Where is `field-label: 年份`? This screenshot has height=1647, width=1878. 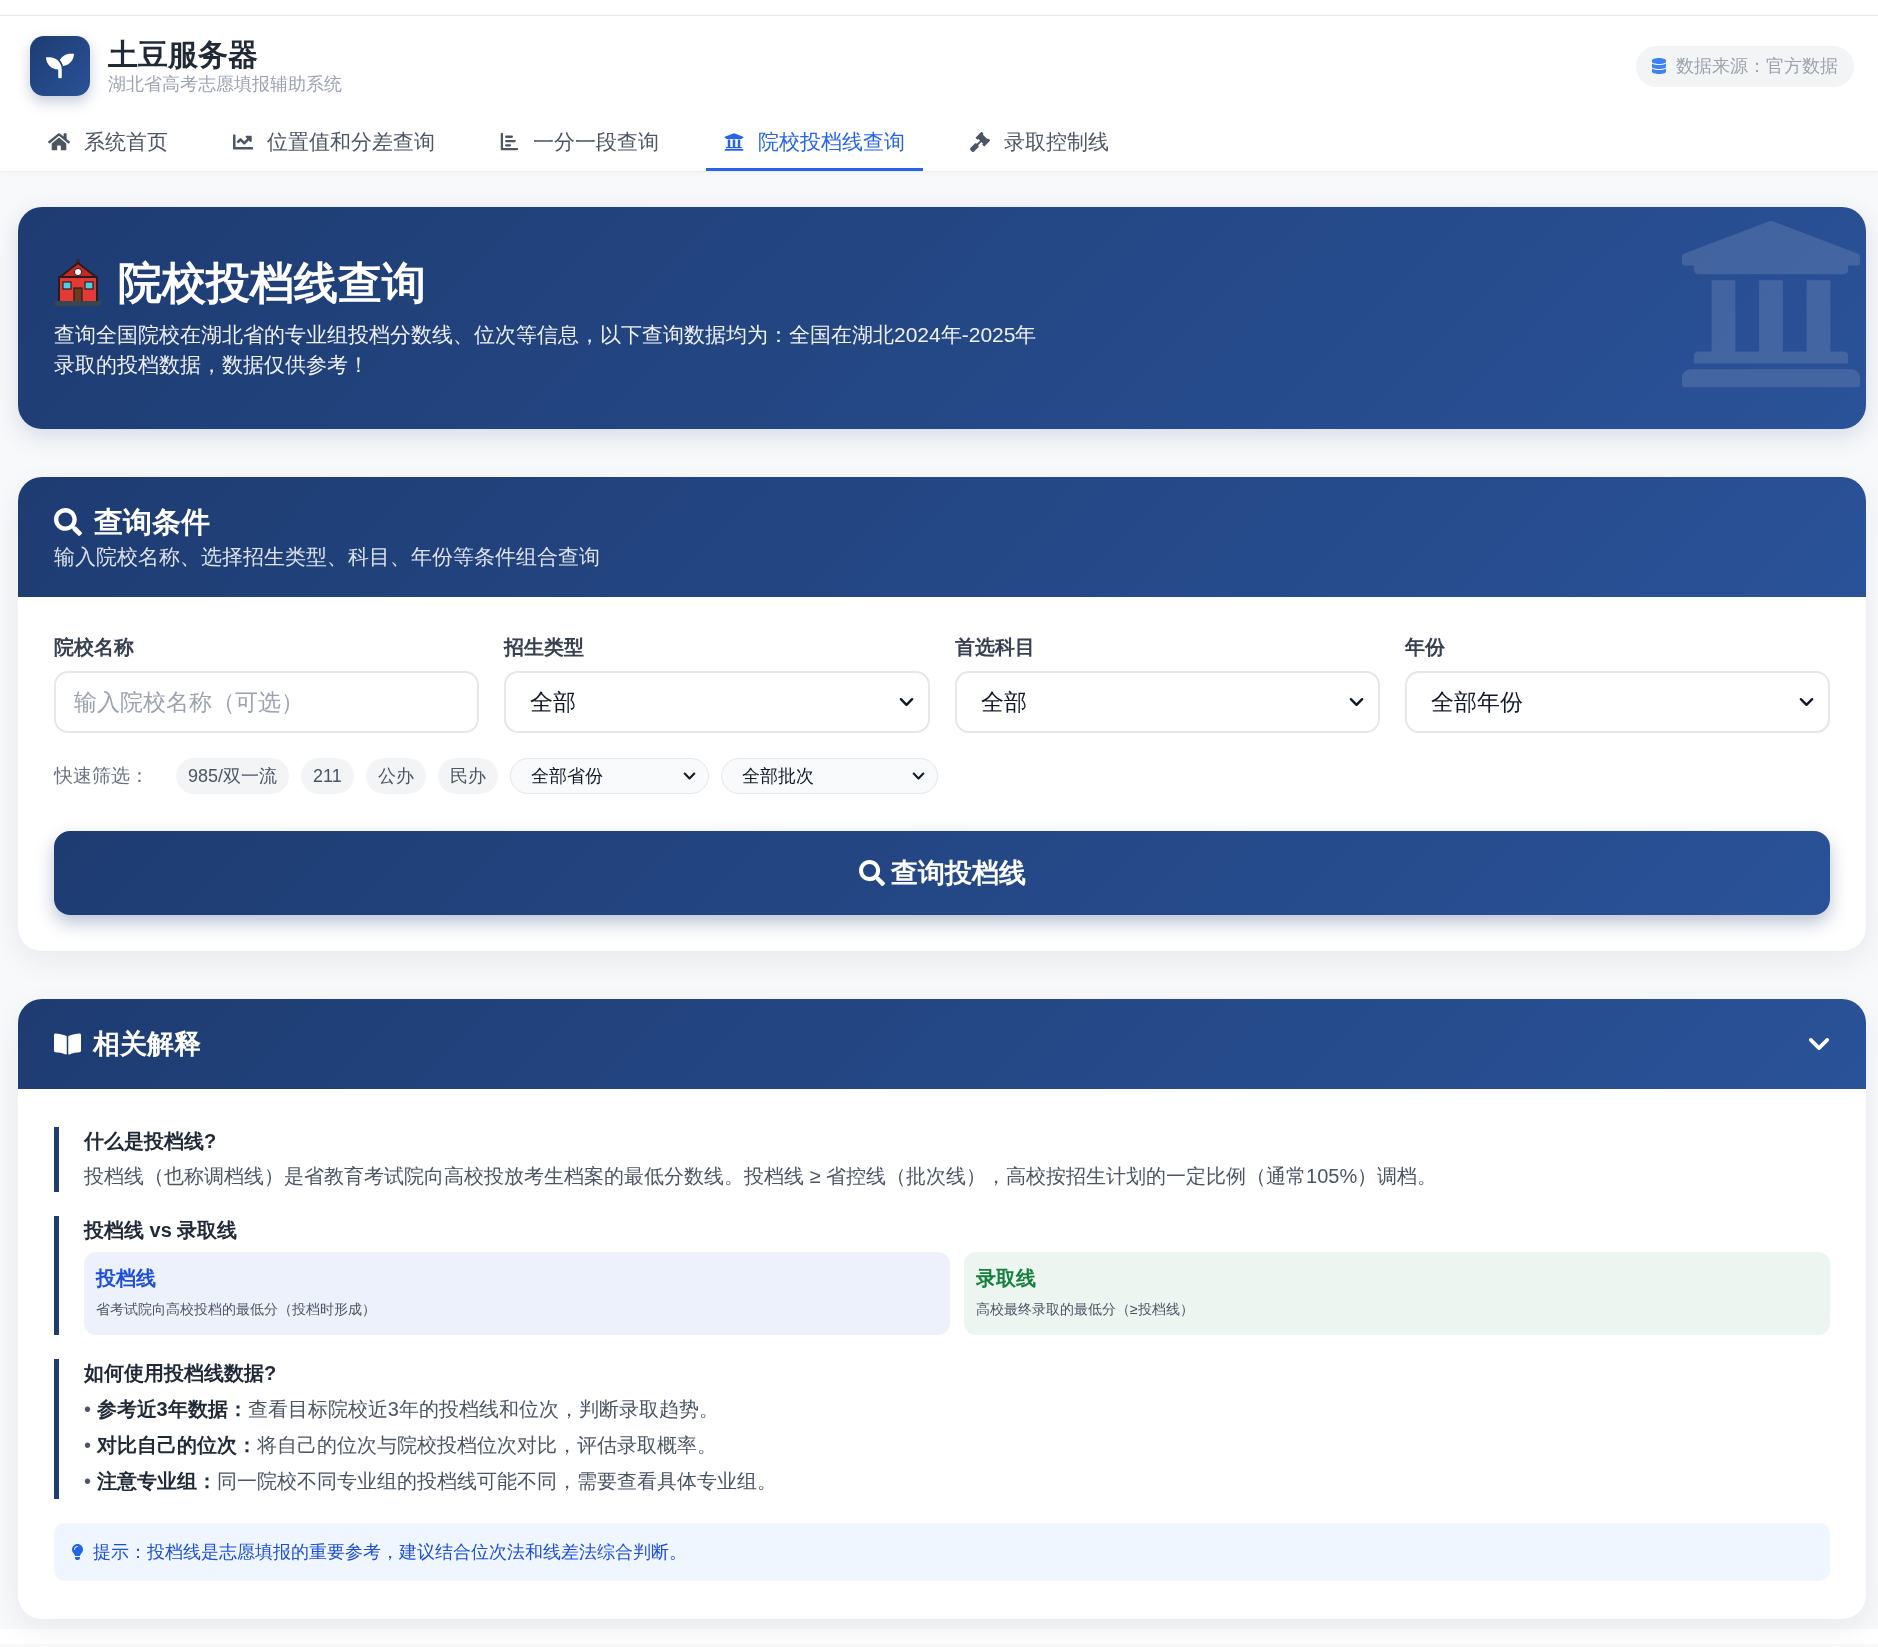 field-label: 年份 is located at coordinates (1425, 647).